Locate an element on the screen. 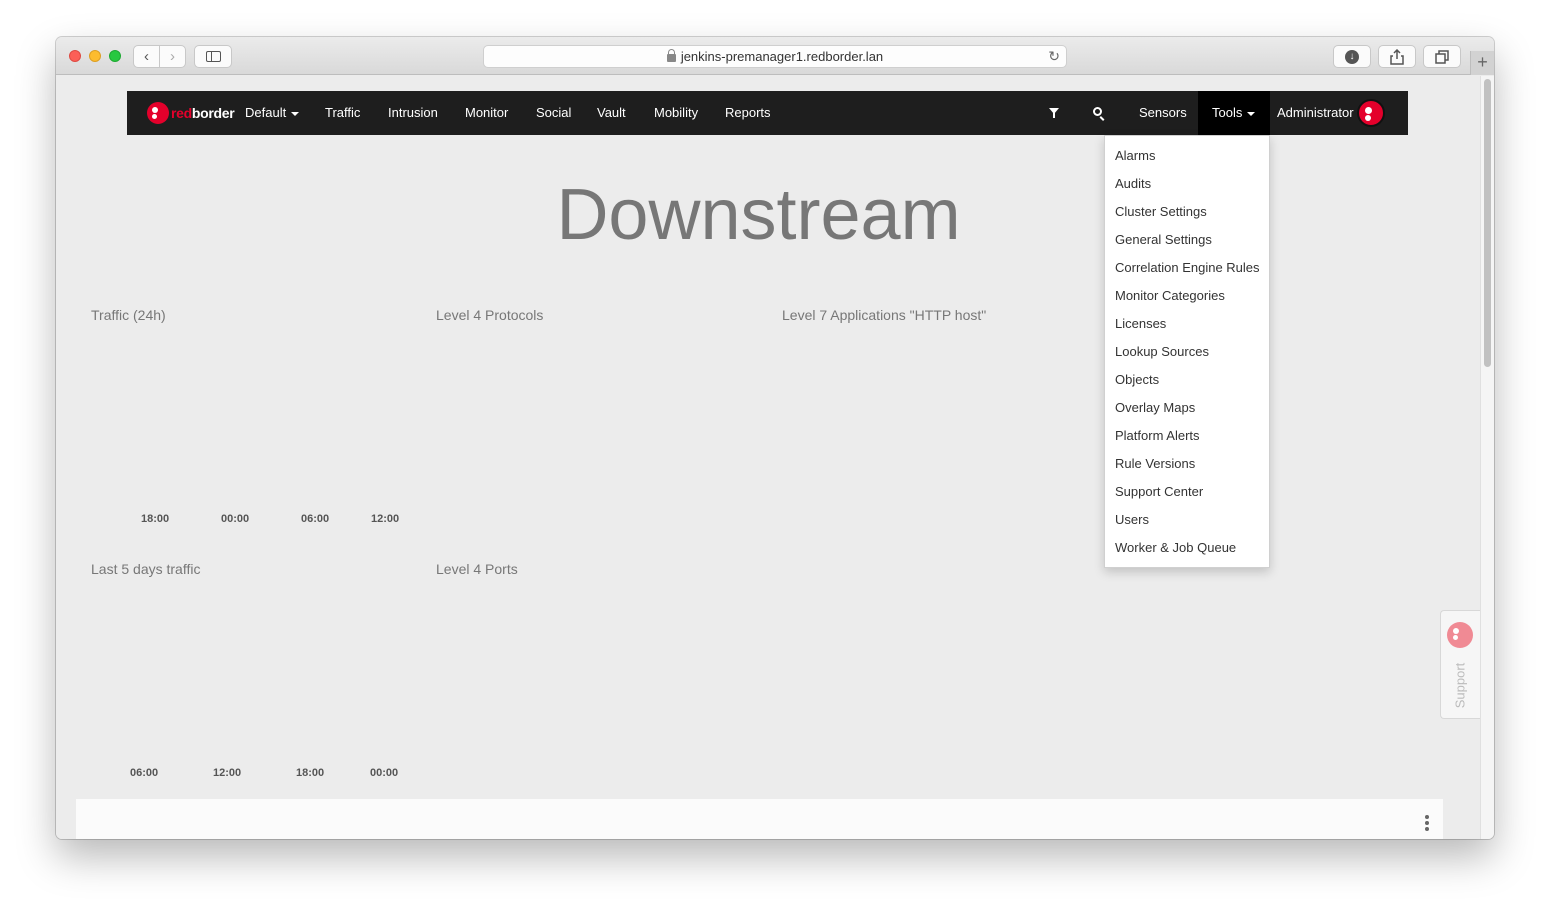 This screenshot has width=1550, height=913. support-label: Support is located at coordinates (1460, 685).